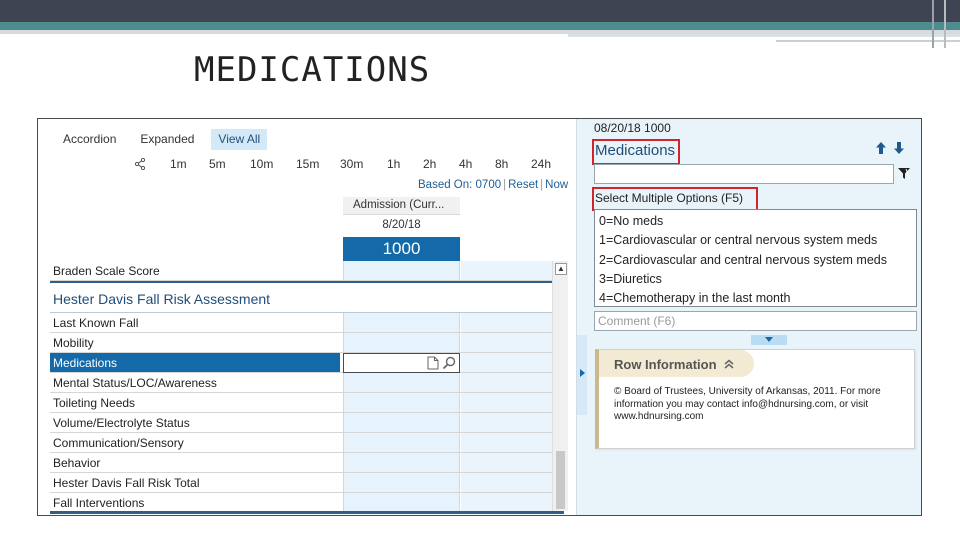 Image resolution: width=960 pixels, height=540 pixels. I want to click on chevron-double-up-icon, so click(729, 364).